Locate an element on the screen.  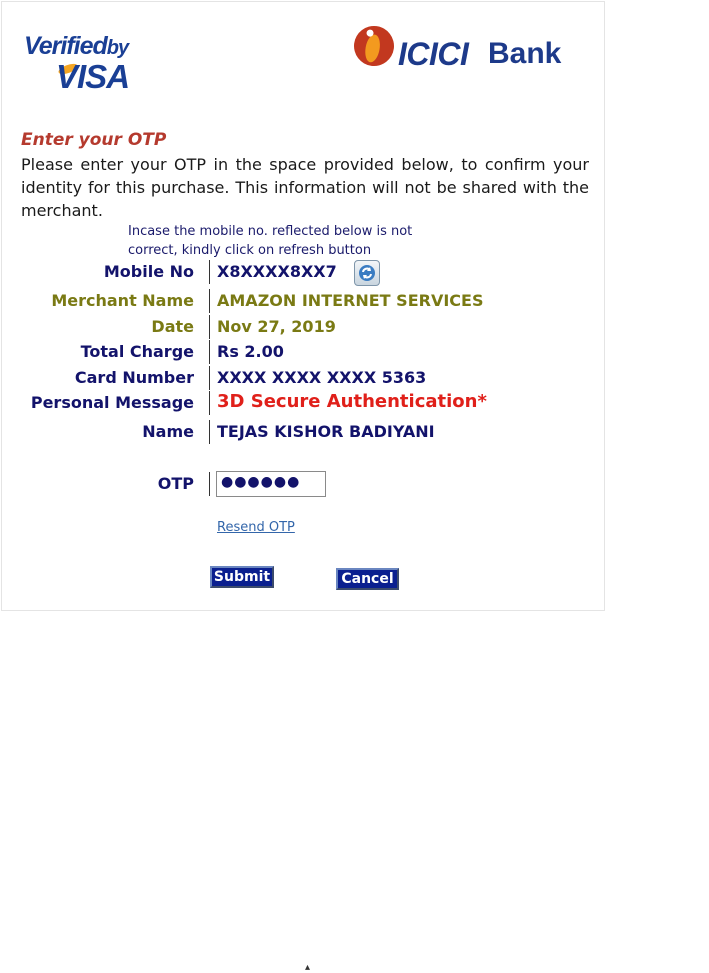
vbv-visa-text: VISA is located at coordinates (93, 76).